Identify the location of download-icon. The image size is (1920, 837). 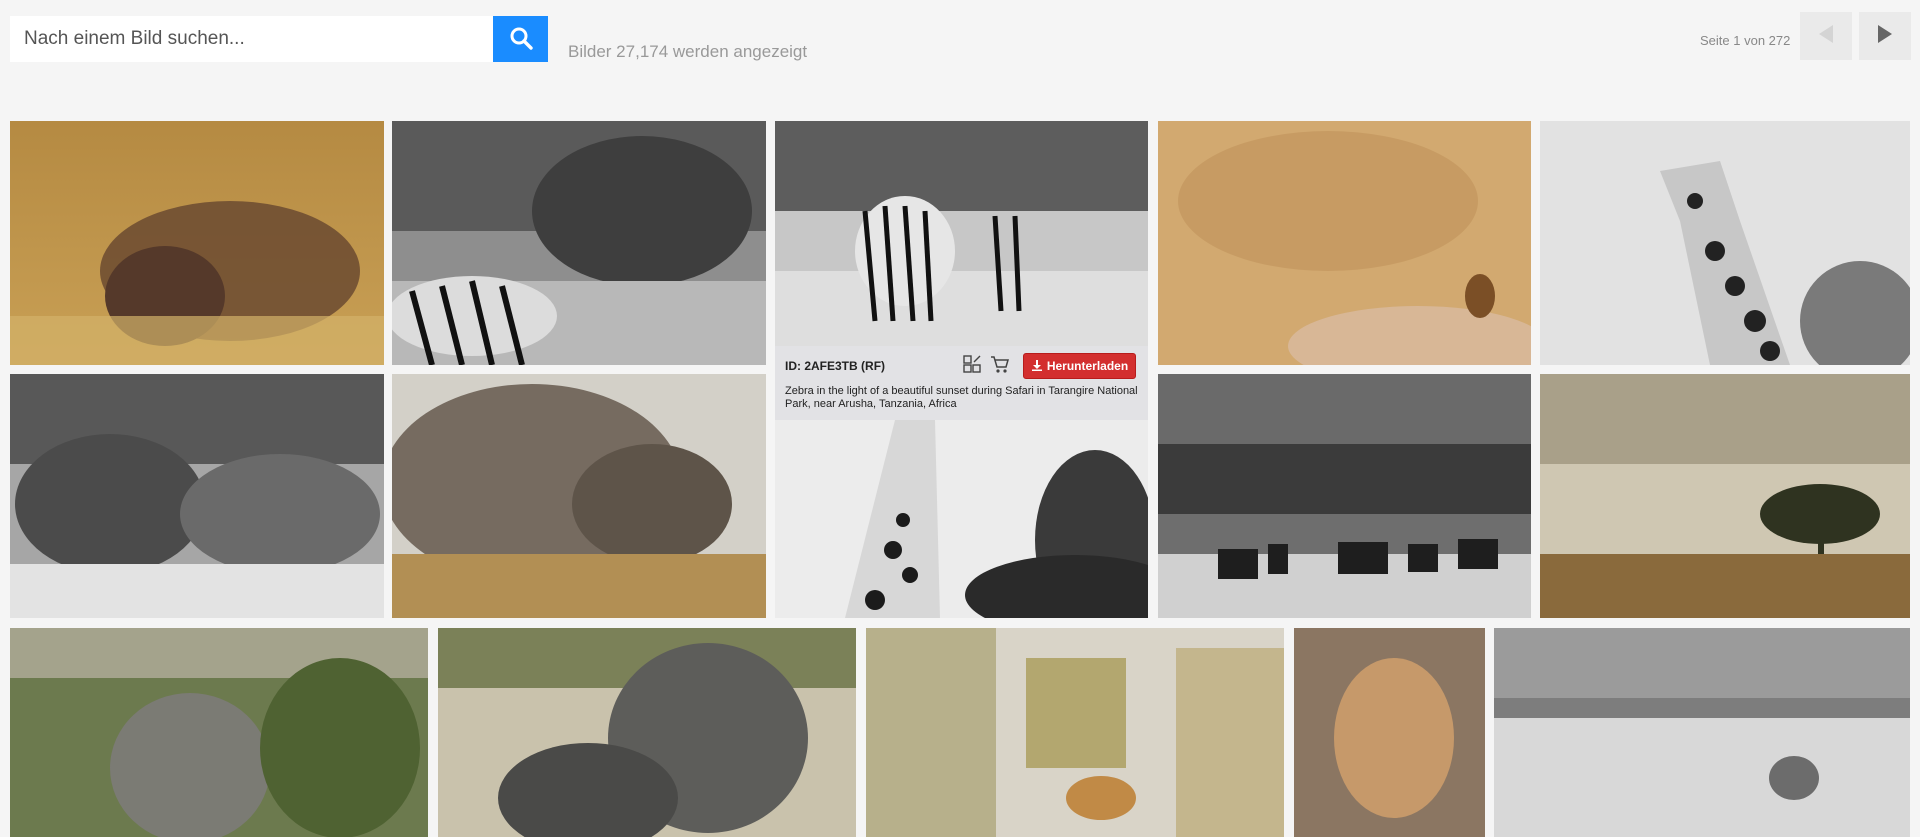
(1037, 366).